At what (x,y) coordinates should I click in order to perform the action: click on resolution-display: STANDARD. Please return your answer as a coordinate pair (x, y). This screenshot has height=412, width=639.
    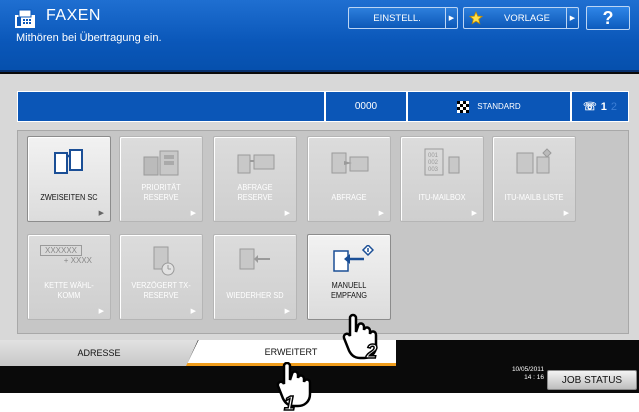
    Looking at the image, I should click on (488, 106).